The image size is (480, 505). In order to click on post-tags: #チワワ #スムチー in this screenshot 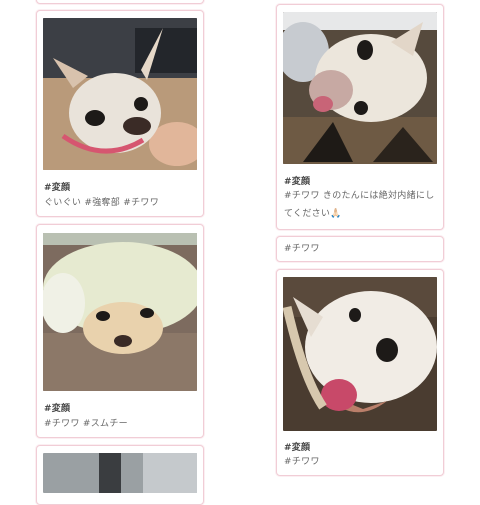, I will do `click(86, 424)`.